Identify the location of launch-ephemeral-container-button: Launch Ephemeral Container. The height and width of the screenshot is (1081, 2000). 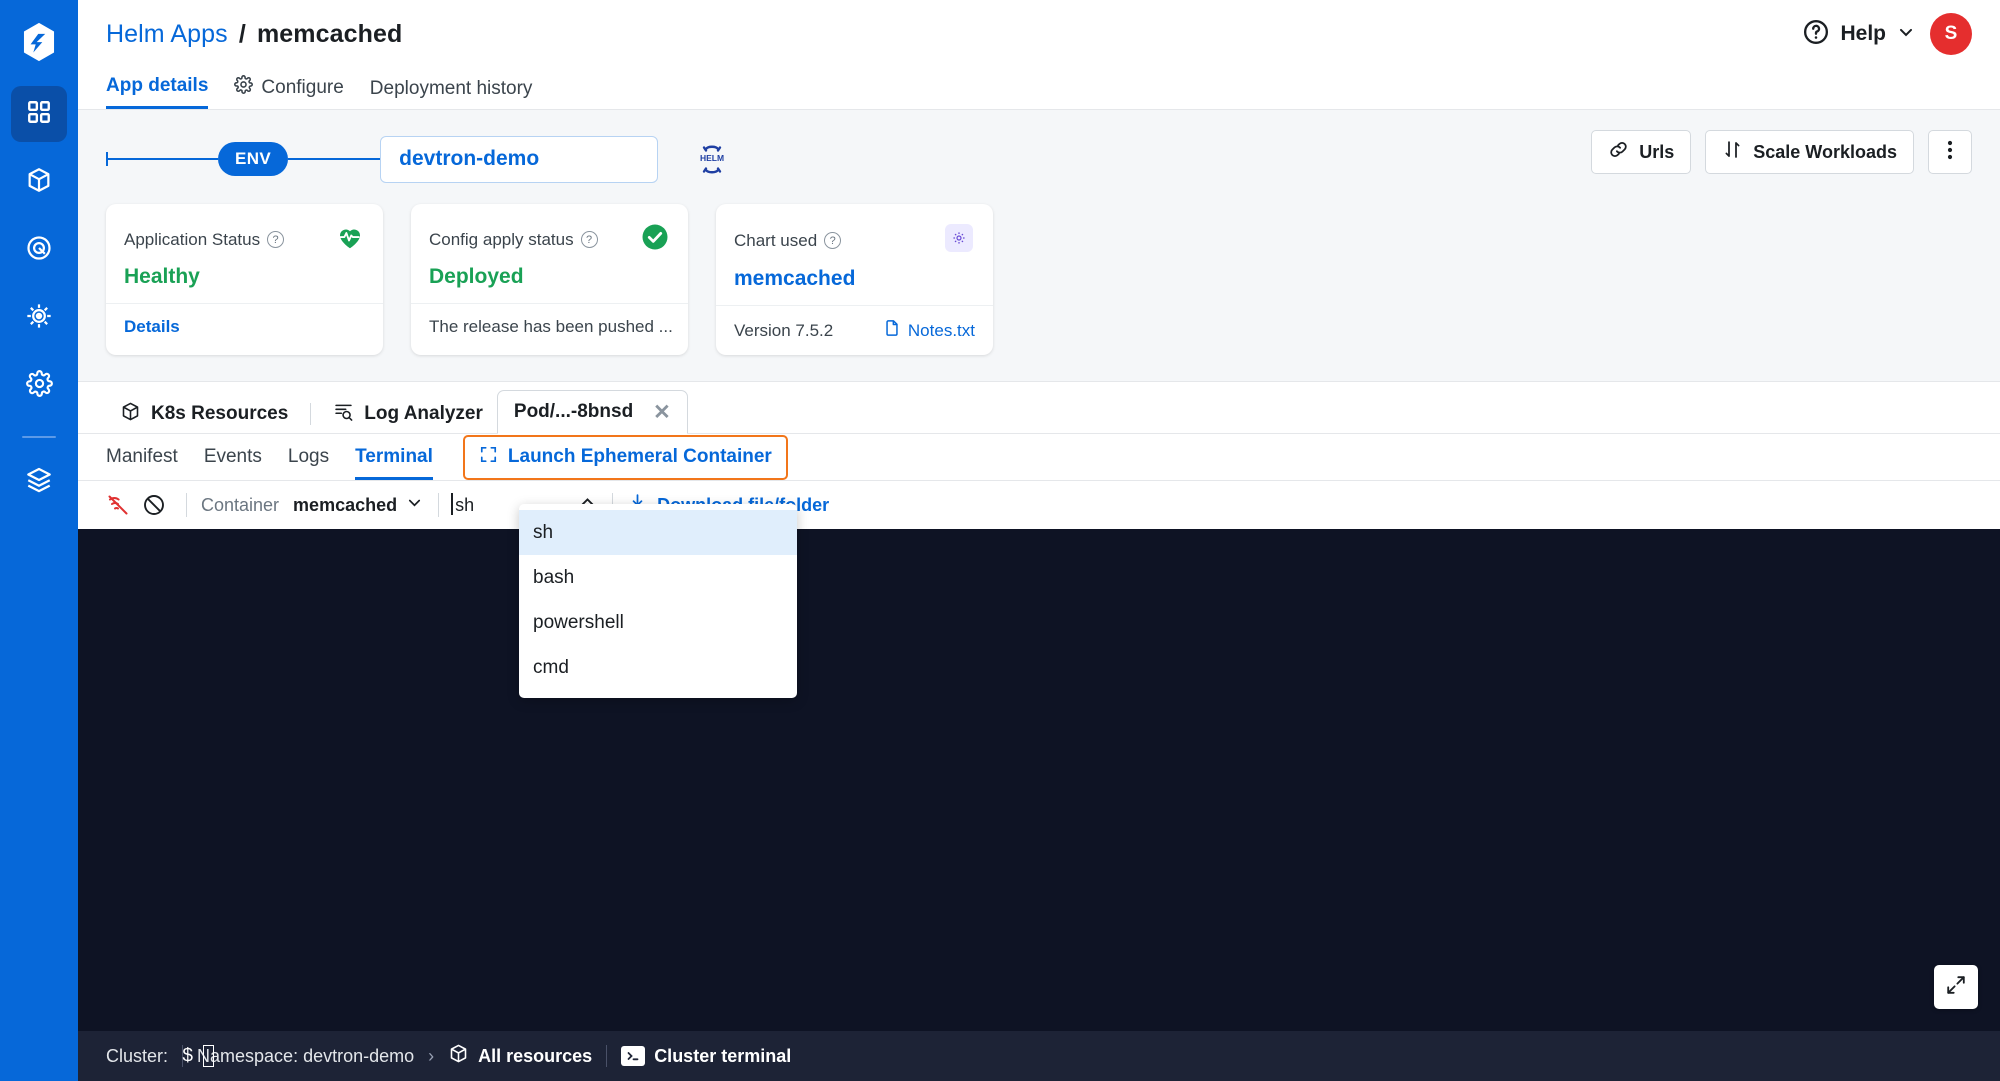
(625, 457).